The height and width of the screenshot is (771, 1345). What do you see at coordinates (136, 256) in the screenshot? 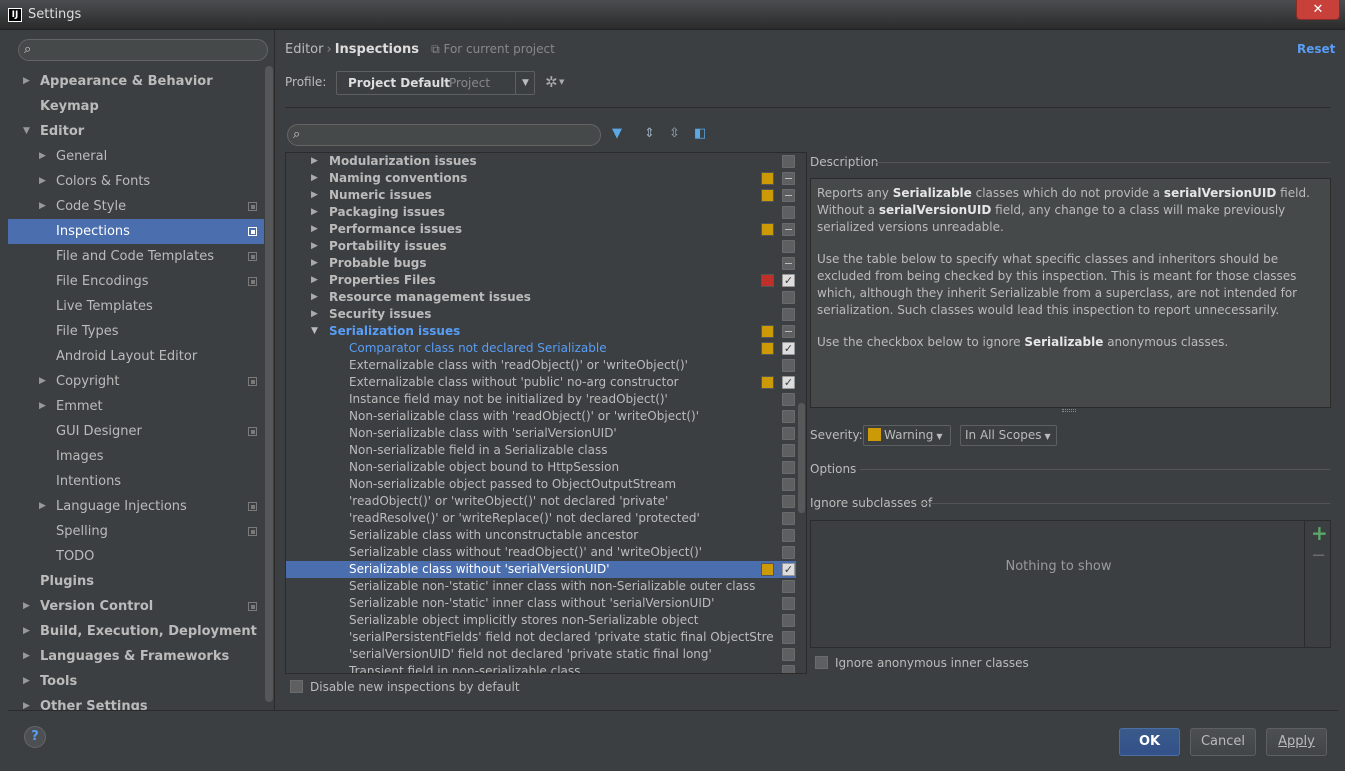
I see `sidebar-item: File and Code Templates` at bounding box center [136, 256].